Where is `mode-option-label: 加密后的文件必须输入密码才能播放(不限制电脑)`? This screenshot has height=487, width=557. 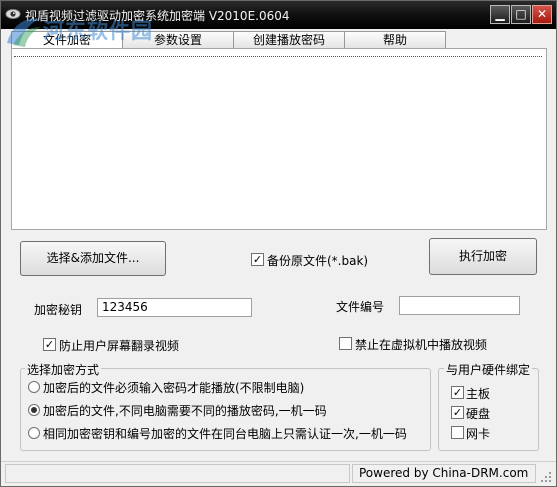 mode-option-label: 加密后的文件必须输入密码才能播放(不限制电脑) is located at coordinates (174, 388).